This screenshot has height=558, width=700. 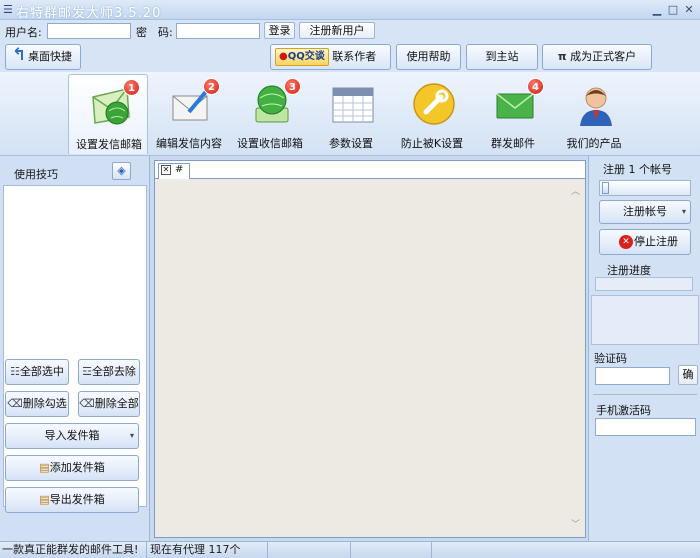 I want to click on tab-label: 我们的产品, so click(x=594, y=143).